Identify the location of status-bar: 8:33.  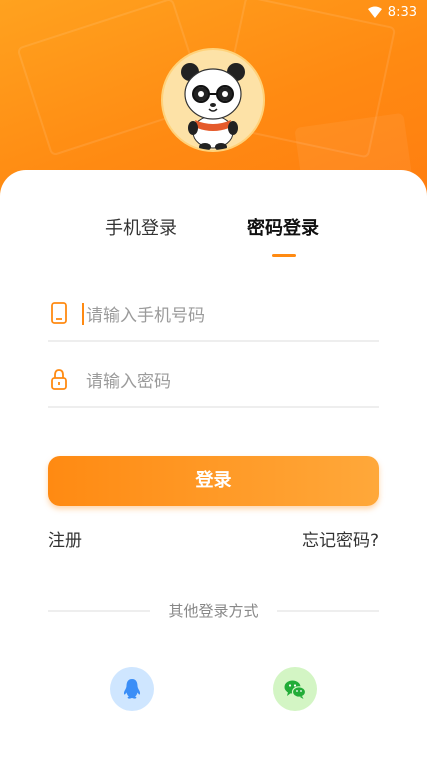
(392, 12).